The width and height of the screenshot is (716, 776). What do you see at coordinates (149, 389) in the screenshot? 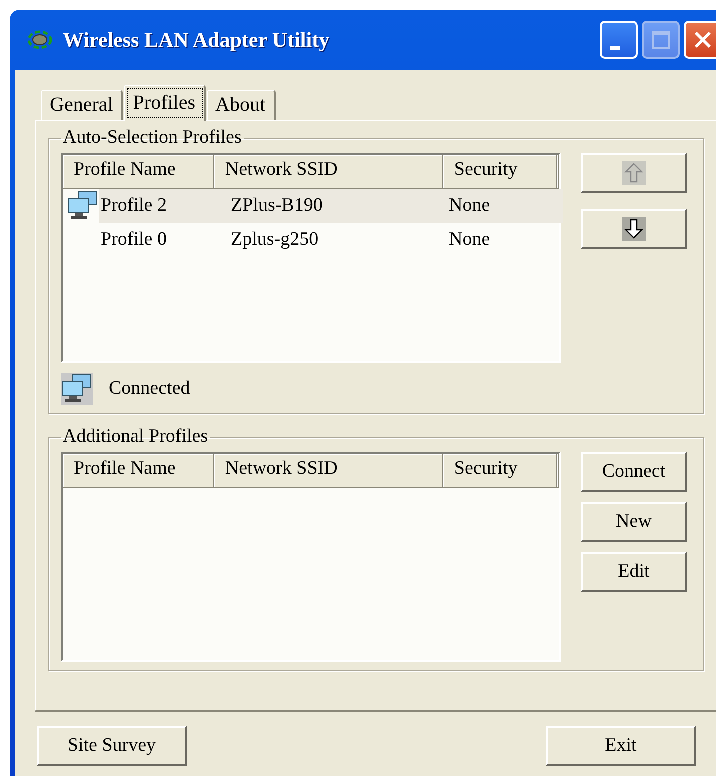
I see `connection-status: Connected` at bounding box center [149, 389].